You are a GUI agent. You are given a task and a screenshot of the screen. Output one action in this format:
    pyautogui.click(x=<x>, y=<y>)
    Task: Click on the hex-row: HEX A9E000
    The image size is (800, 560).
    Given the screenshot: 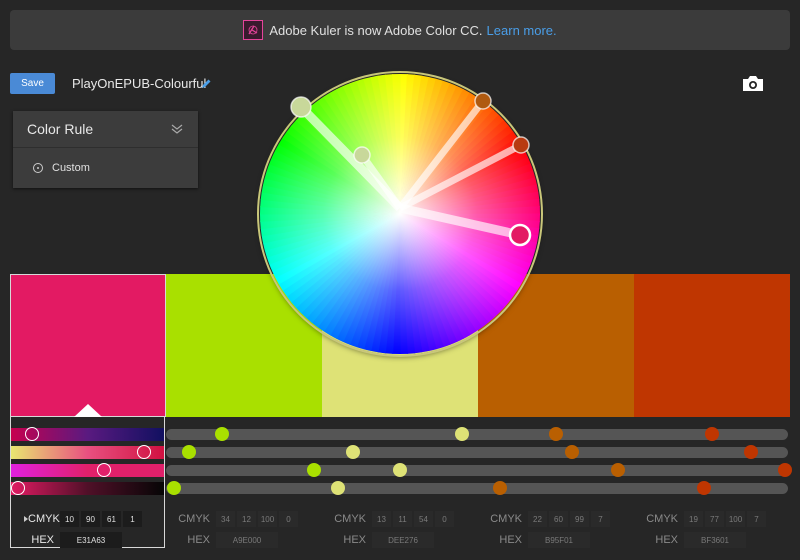 What is the action you would take?
    pyautogui.click(x=244, y=540)
    